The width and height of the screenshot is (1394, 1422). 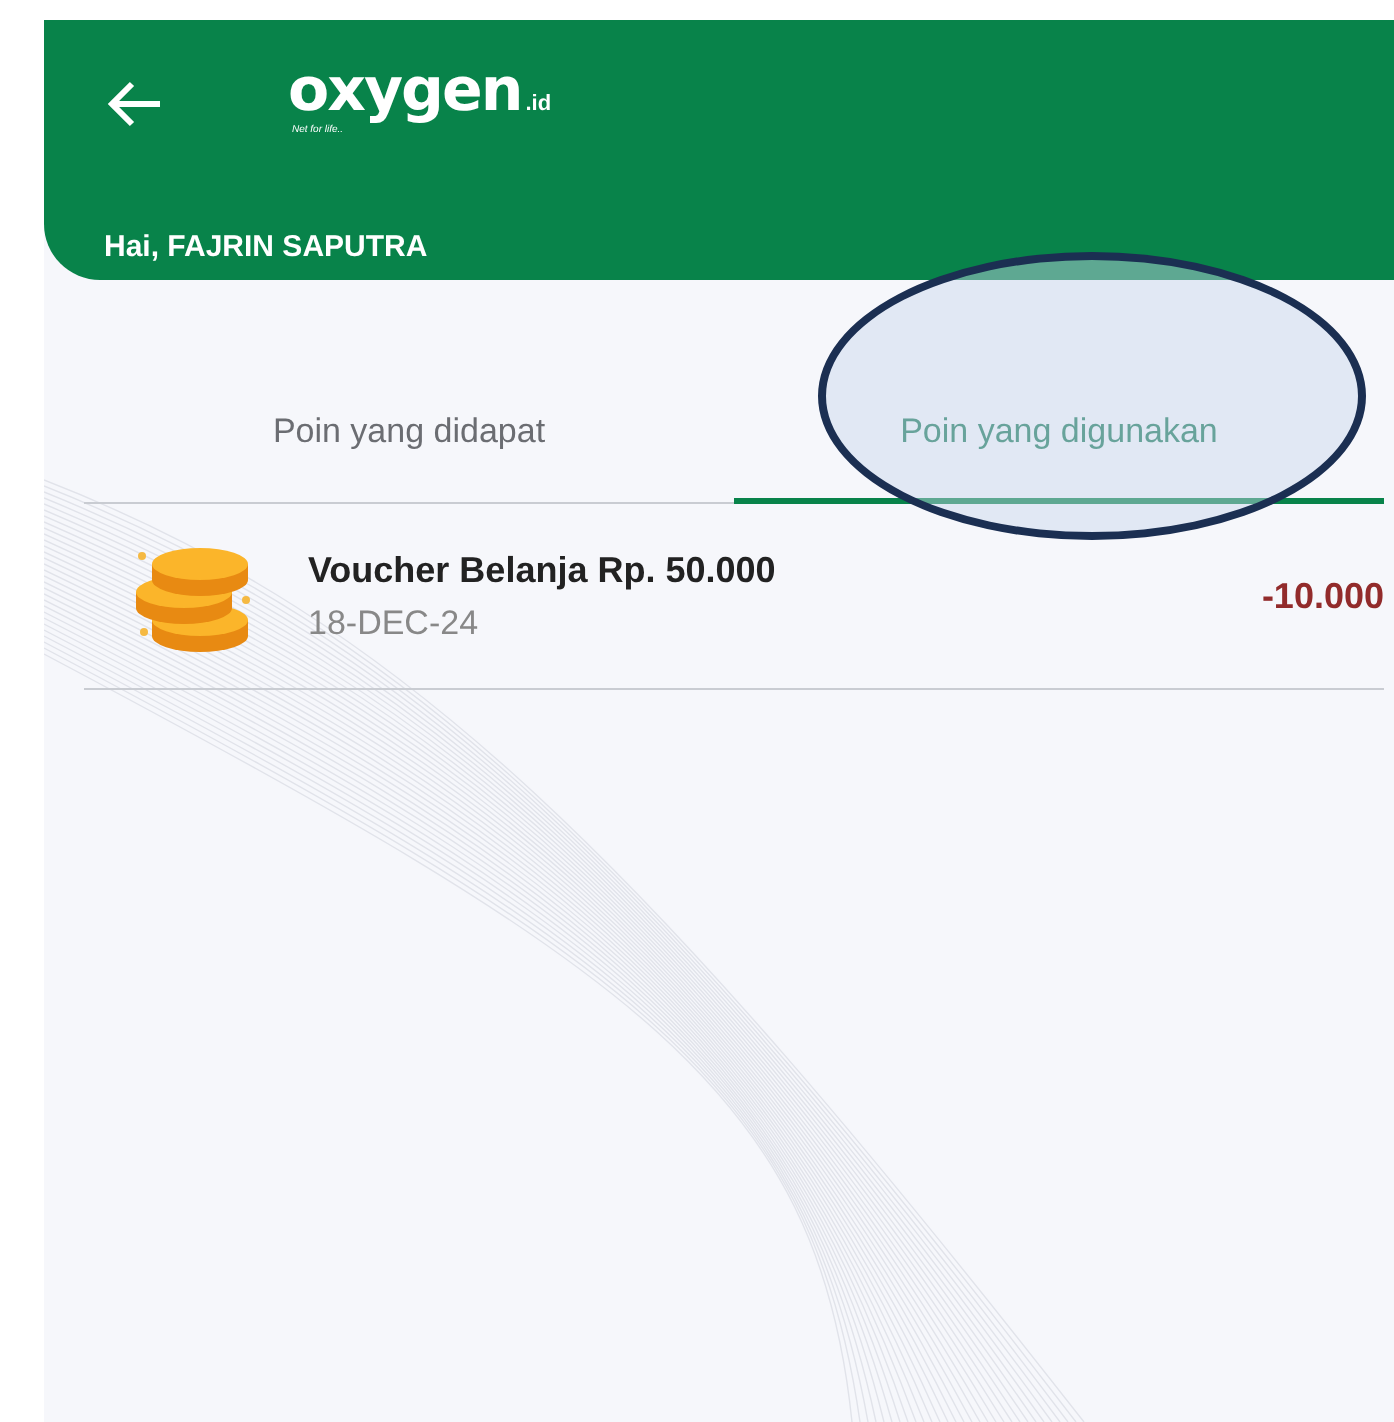 What do you see at coordinates (405, 91) in the screenshot?
I see `logo-wordmark: oxygen` at bounding box center [405, 91].